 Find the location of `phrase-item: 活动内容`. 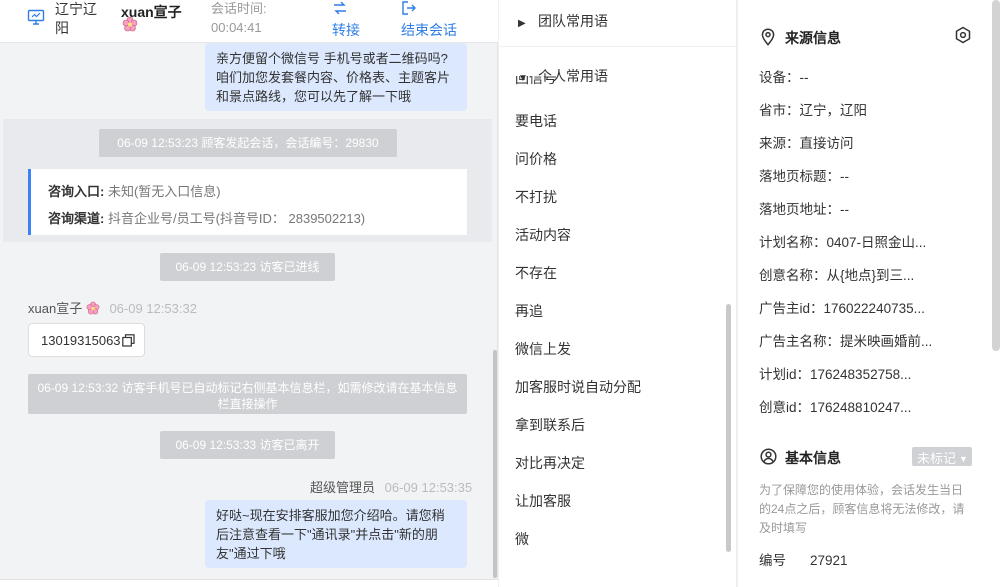

phrase-item: 活动内容 is located at coordinates (543, 235).